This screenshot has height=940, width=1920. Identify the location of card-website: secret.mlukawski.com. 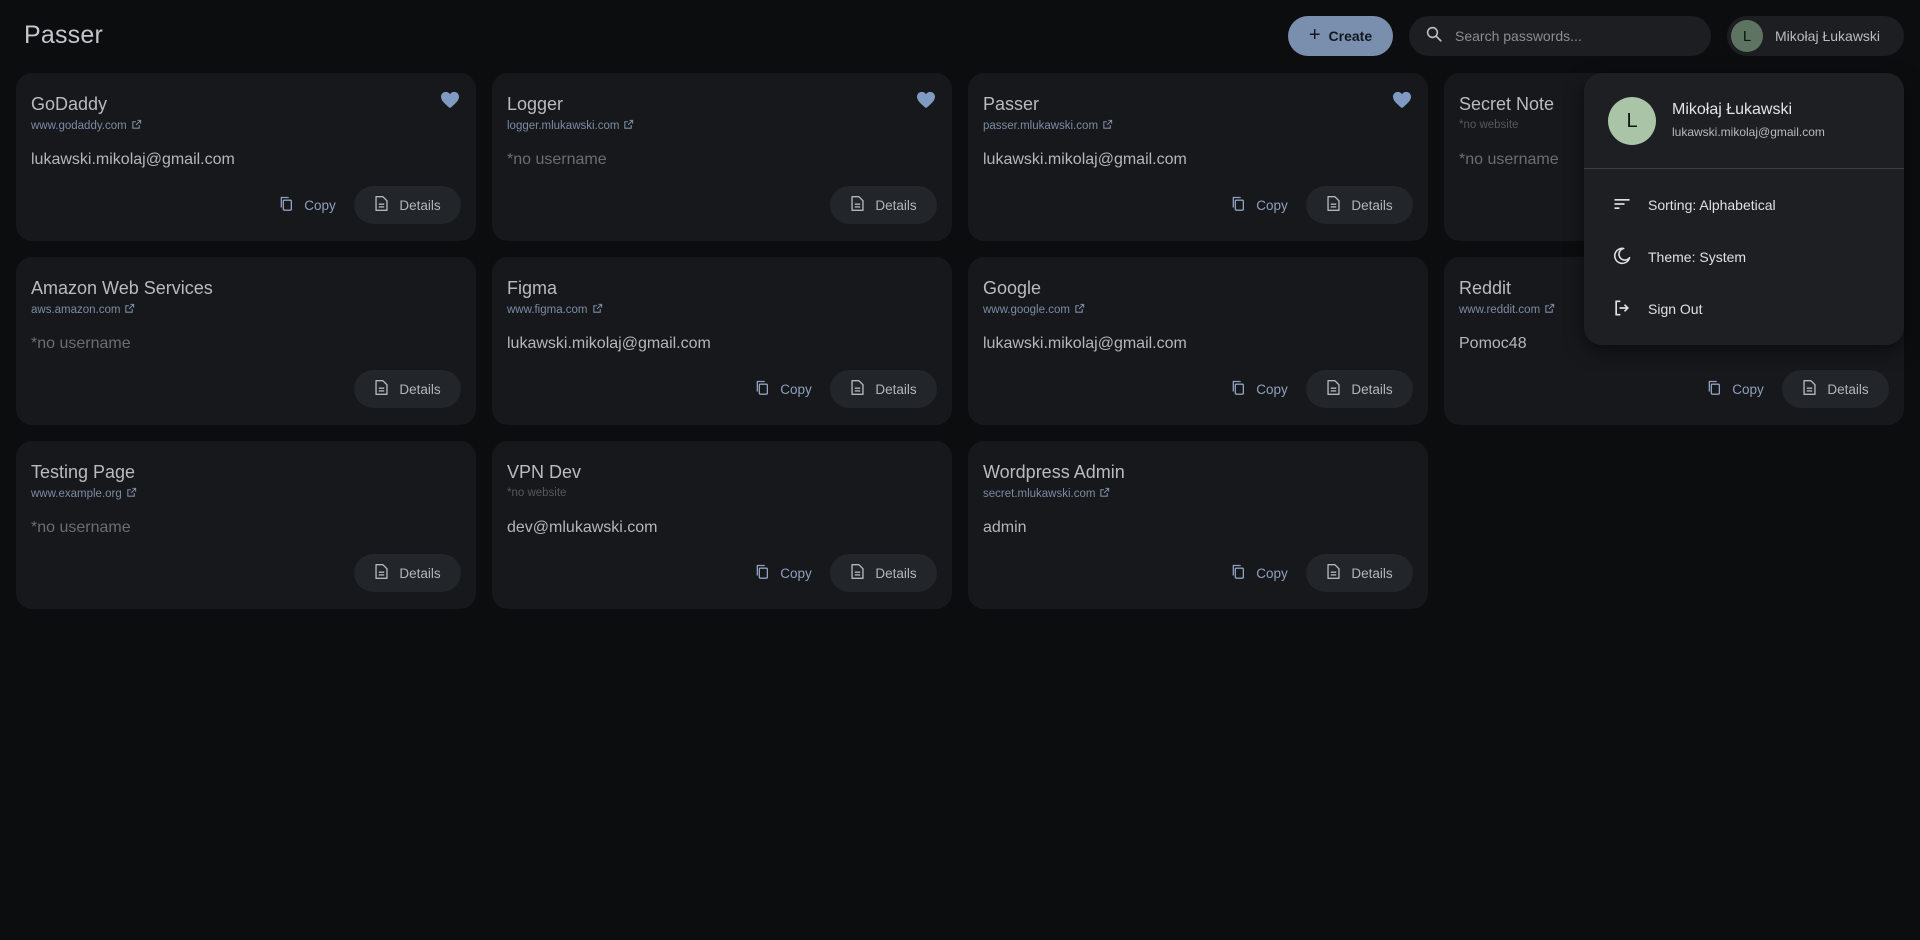
(1046, 494).